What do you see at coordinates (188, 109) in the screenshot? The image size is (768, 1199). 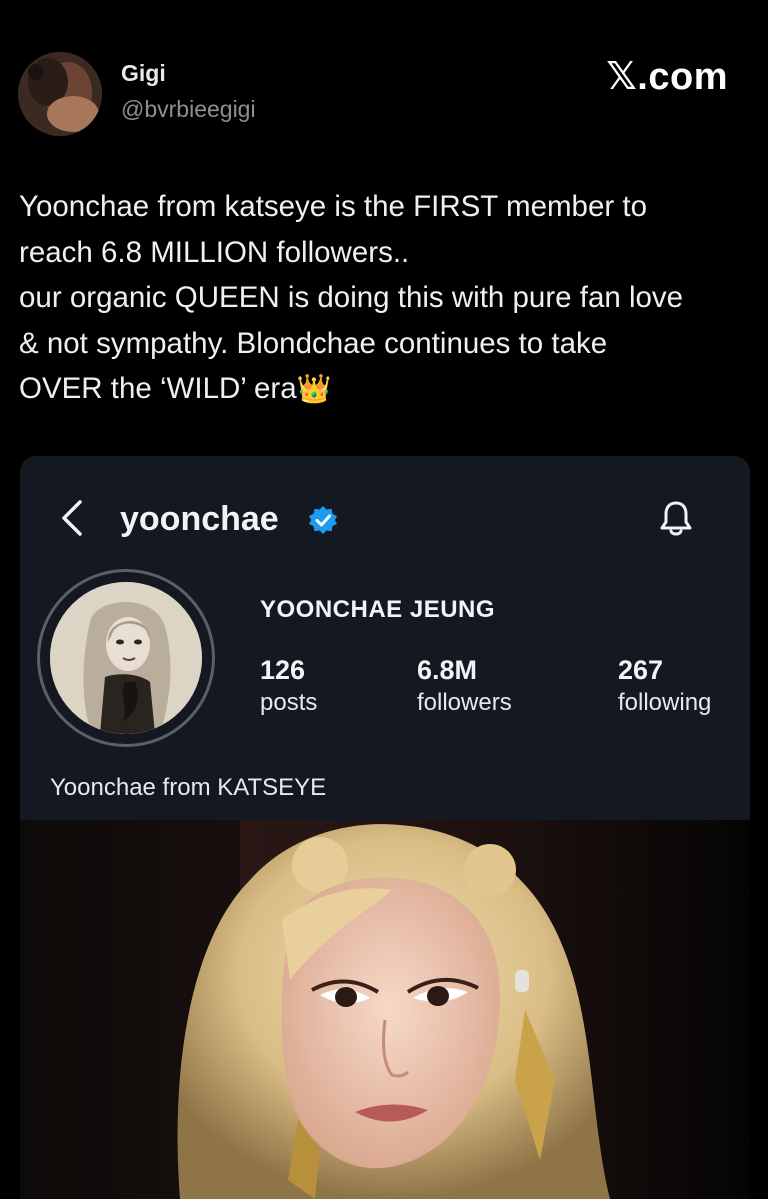 I see `author-handle: @bvrbieegigi` at bounding box center [188, 109].